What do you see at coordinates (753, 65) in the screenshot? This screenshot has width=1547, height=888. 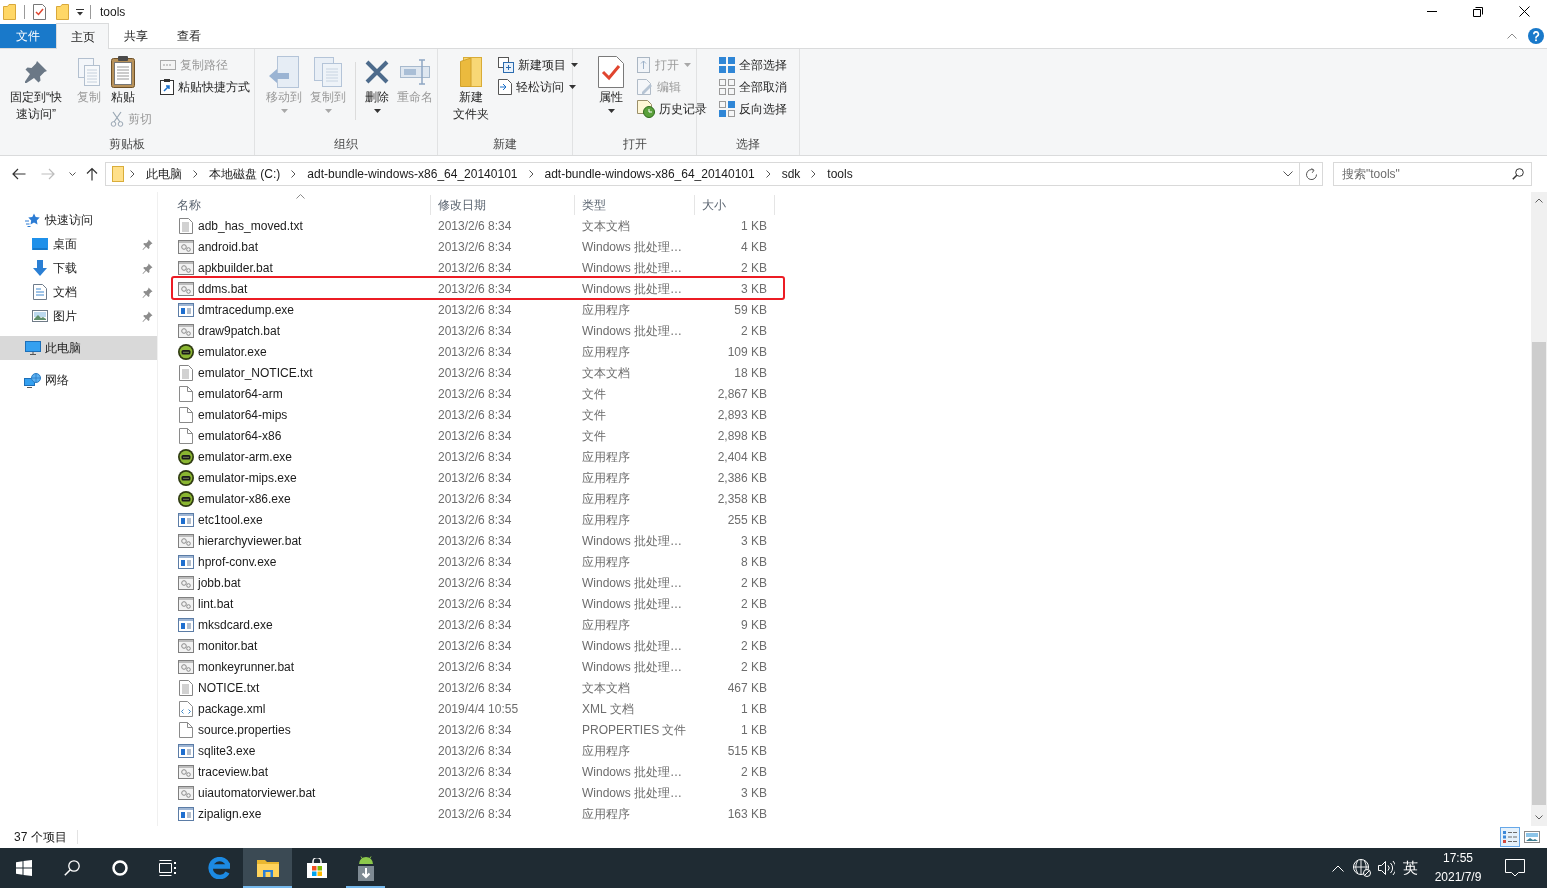 I see `ribbon-button: 全部选择` at bounding box center [753, 65].